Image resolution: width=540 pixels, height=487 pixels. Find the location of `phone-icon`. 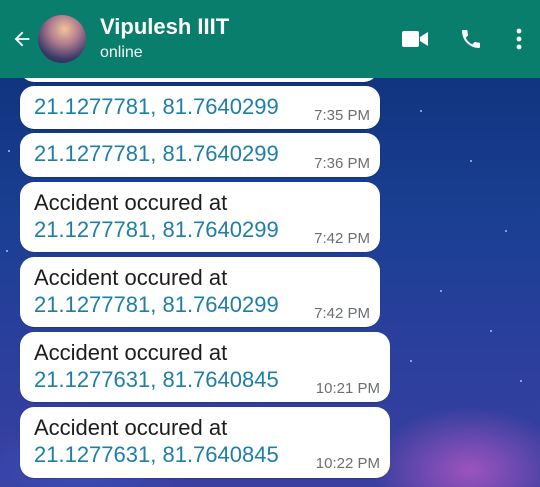

phone-icon is located at coordinates (471, 39).